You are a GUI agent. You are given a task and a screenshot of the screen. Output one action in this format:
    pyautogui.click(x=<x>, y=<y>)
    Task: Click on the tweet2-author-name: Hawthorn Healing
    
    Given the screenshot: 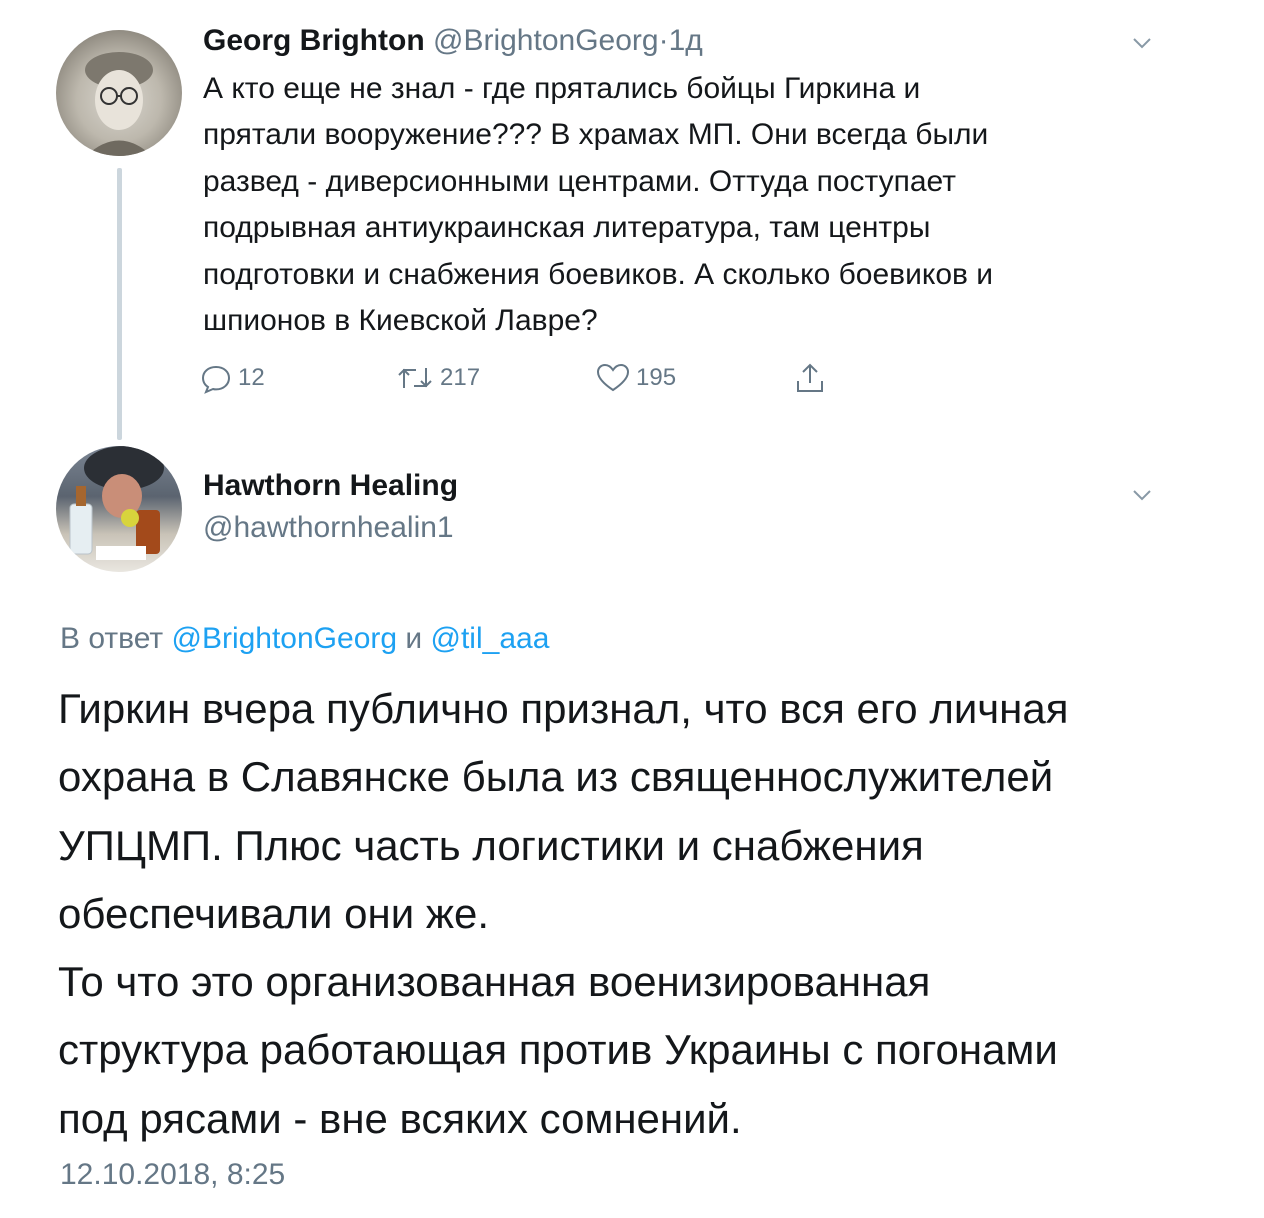 What is the action you would take?
    pyautogui.click(x=330, y=486)
    